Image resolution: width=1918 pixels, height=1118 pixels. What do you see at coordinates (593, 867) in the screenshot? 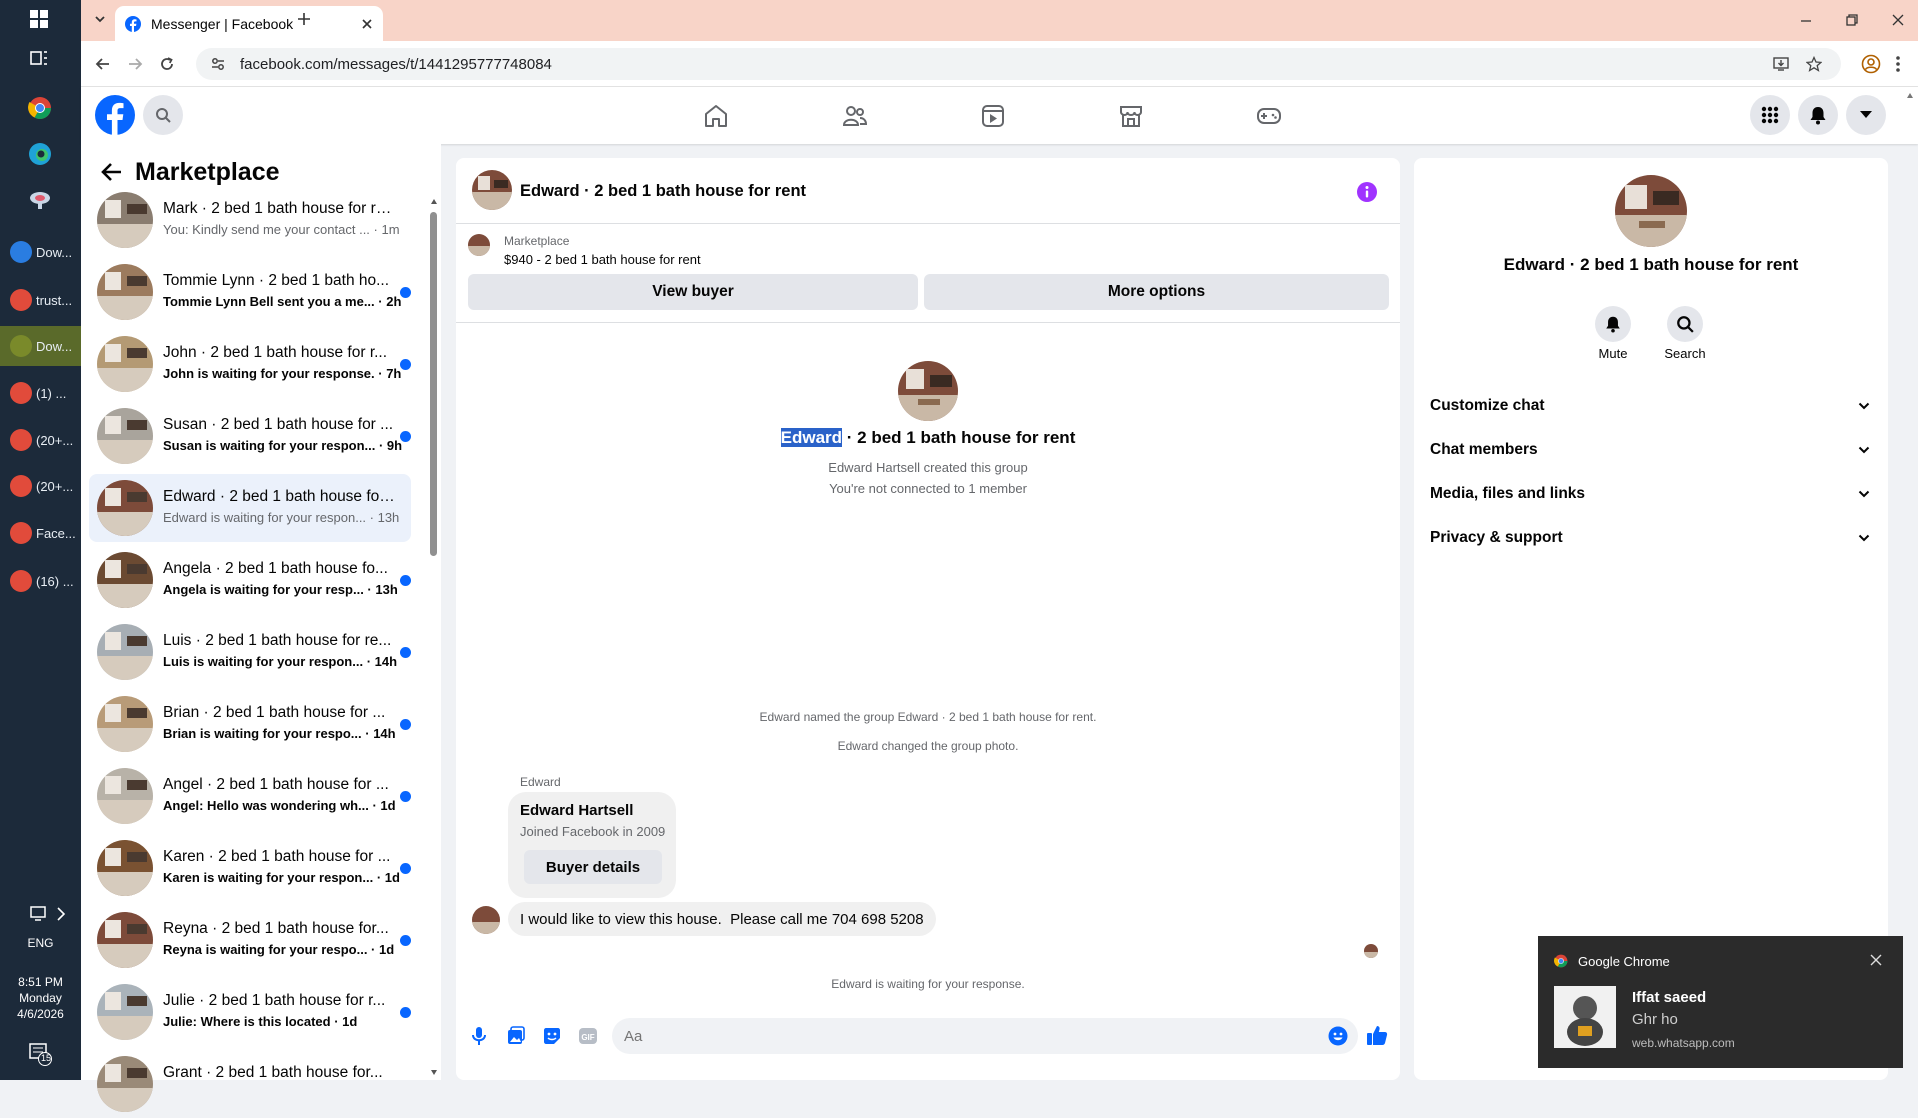
I see `buyer-details-button: Buyer details` at bounding box center [593, 867].